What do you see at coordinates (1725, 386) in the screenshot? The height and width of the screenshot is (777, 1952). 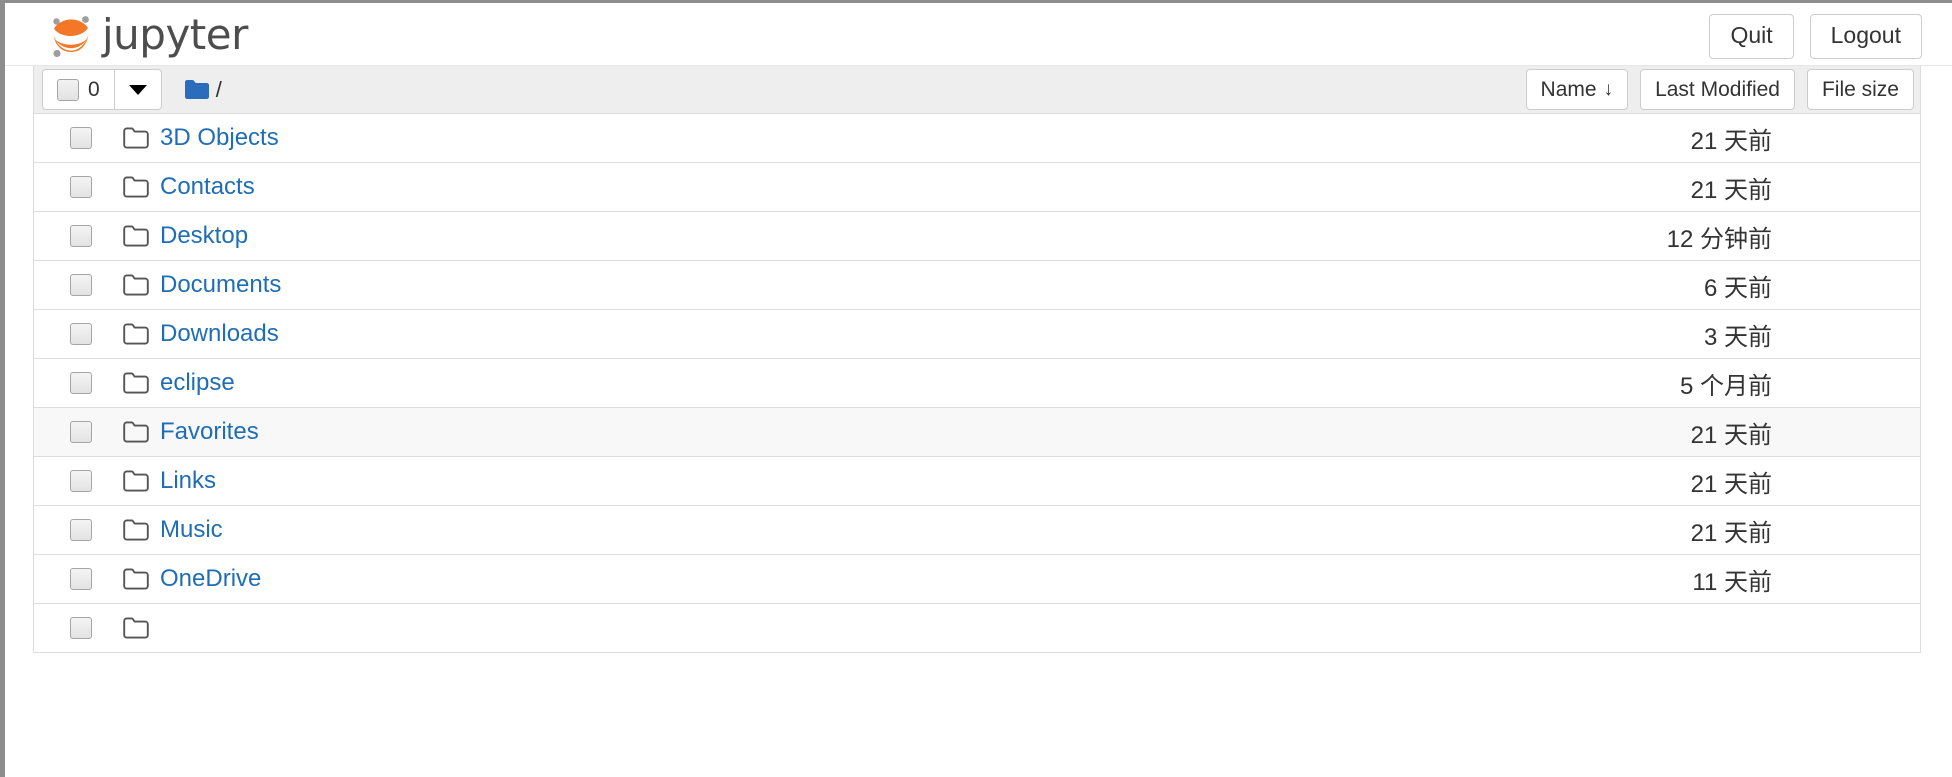 I see `last-modified-cell: 5 个月前` at bounding box center [1725, 386].